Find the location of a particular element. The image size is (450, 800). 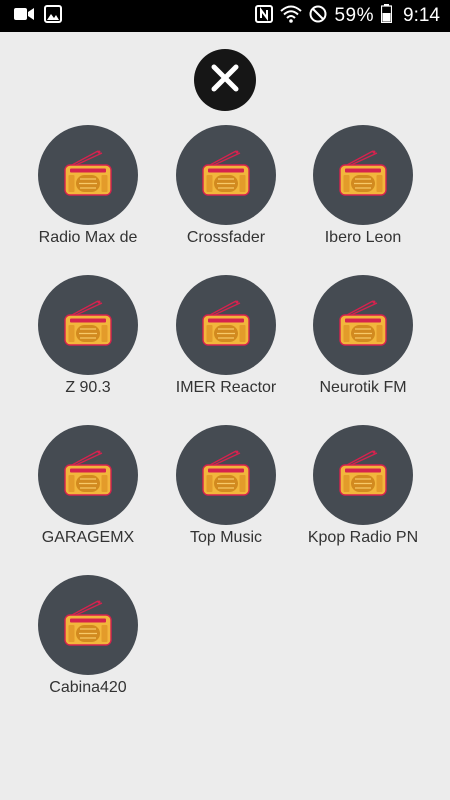

station-item: Crossfader is located at coordinates (226, 195).